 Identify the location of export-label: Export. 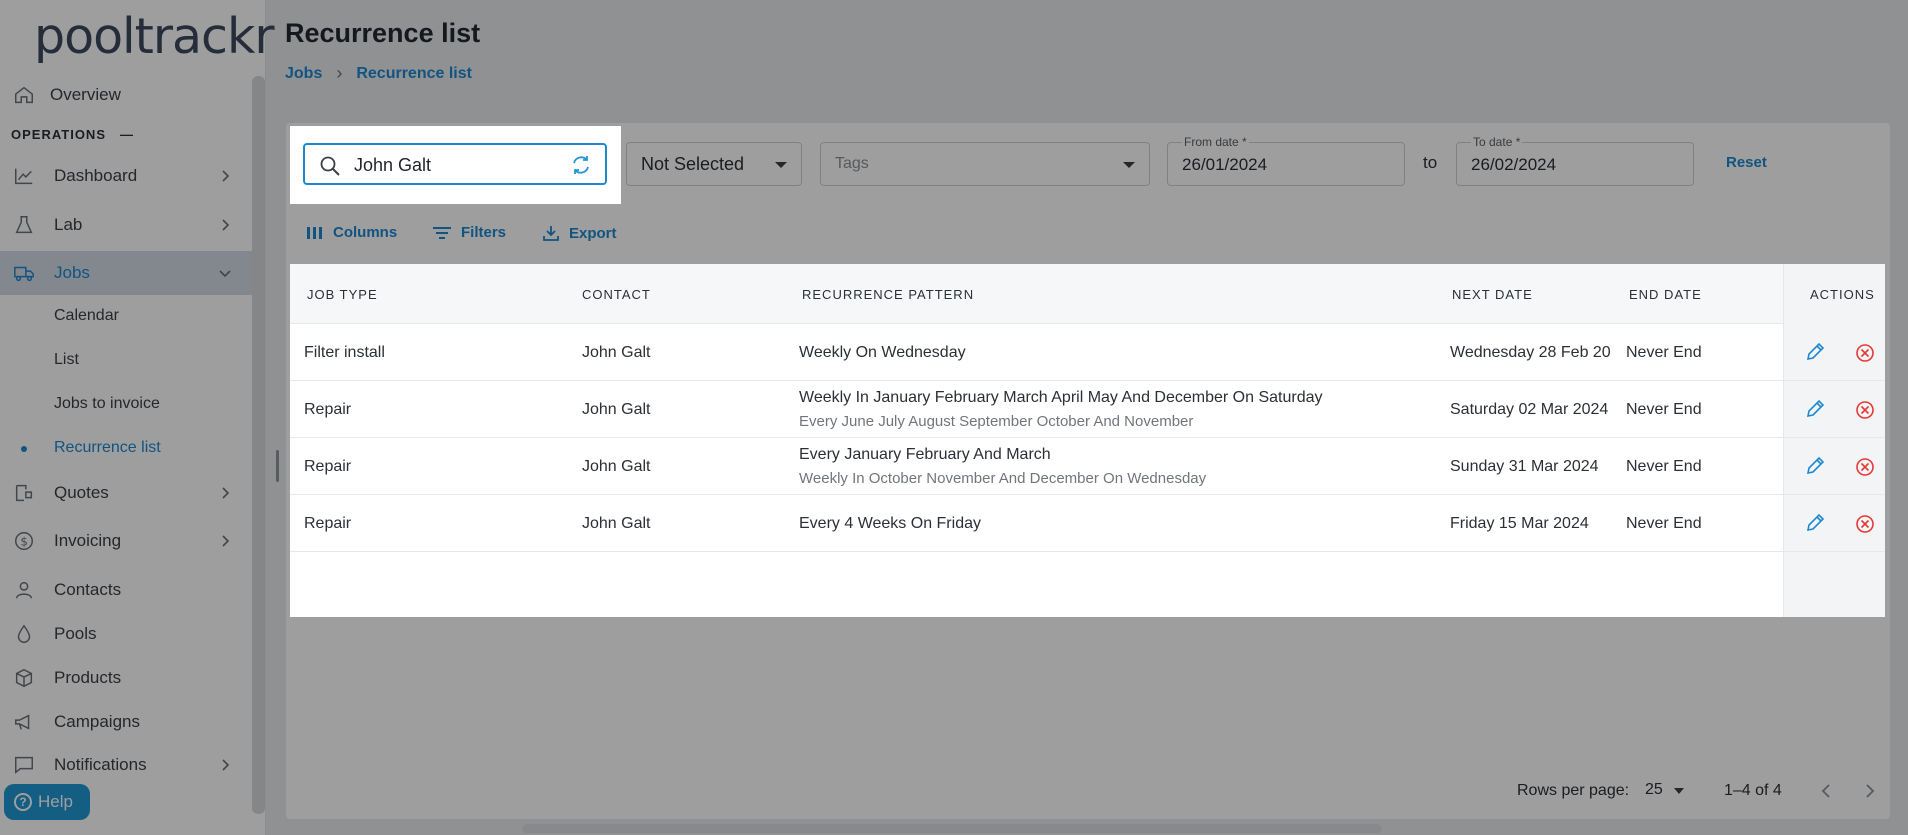
(593, 233).